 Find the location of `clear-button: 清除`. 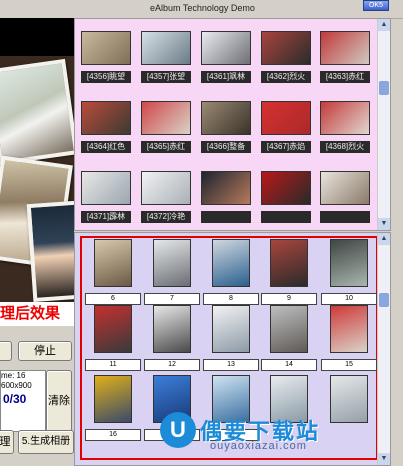

clear-button: 清除 is located at coordinates (59, 401).